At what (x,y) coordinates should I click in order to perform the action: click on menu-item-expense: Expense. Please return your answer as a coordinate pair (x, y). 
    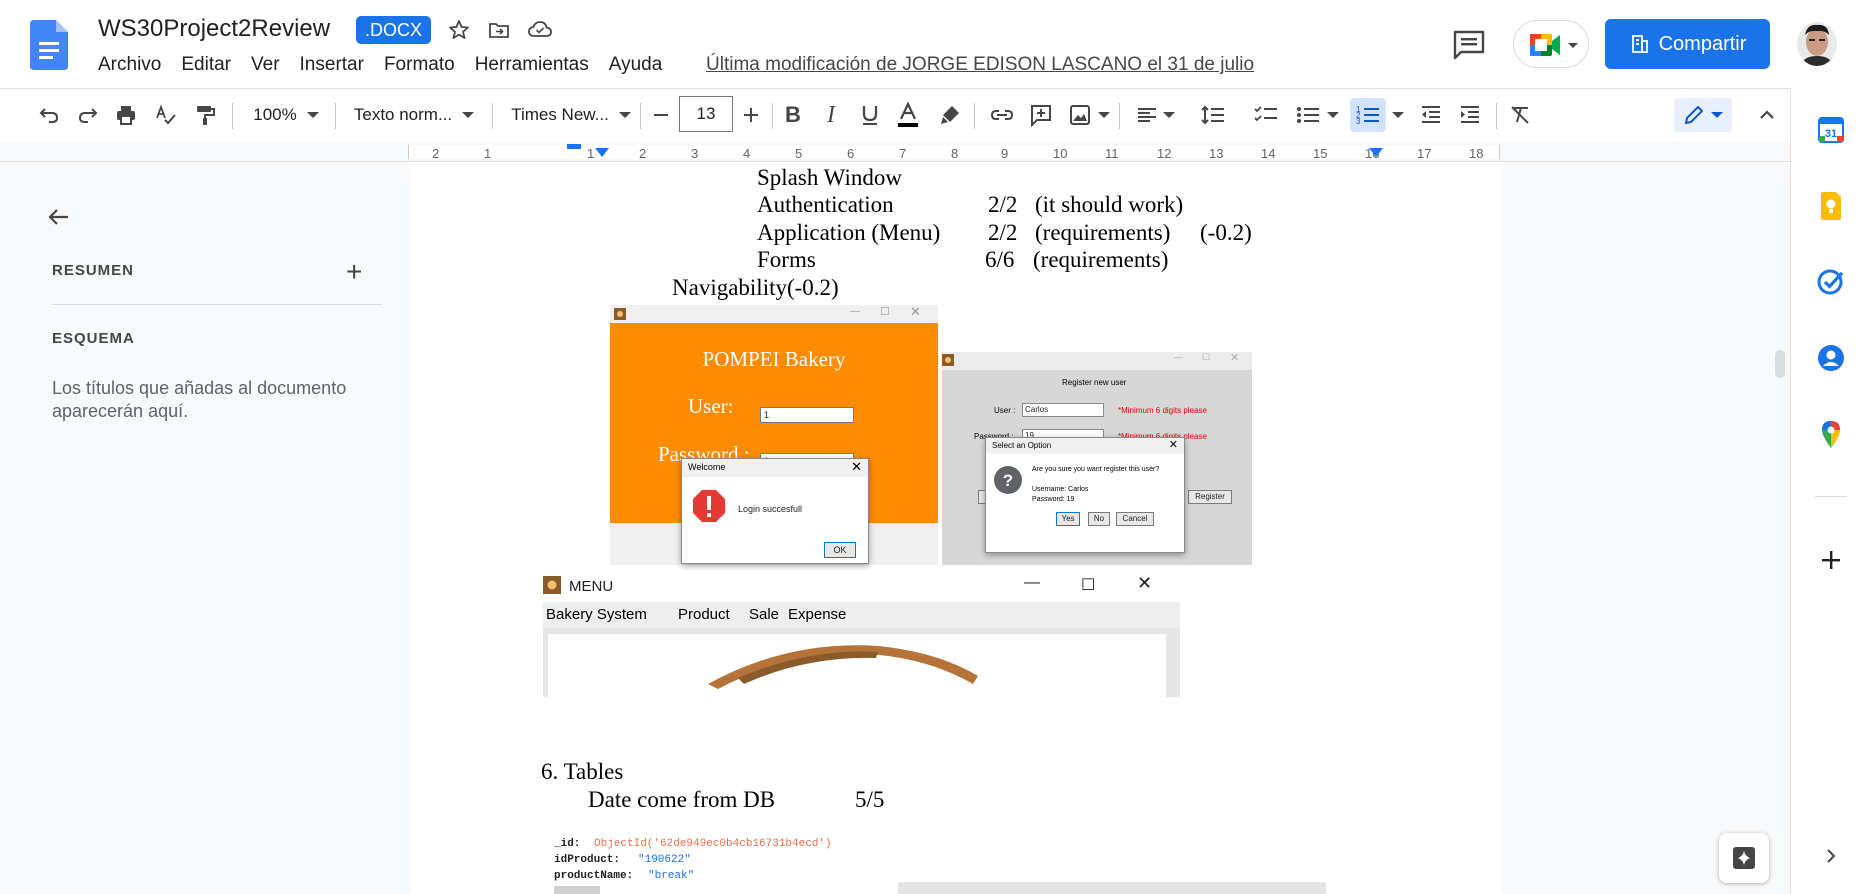
    Looking at the image, I should click on (817, 614).